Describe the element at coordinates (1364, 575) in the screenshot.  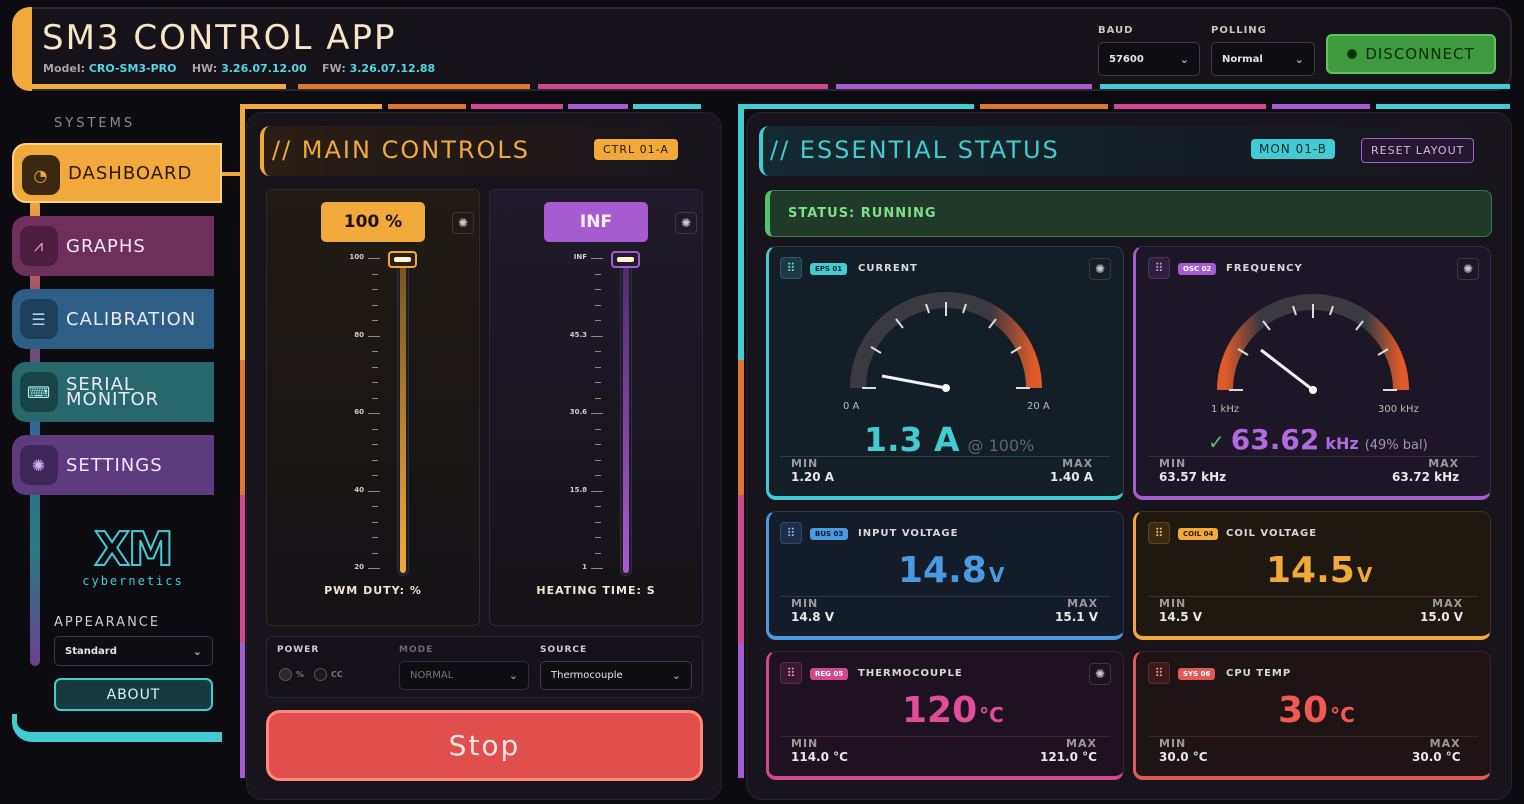
I see `coil-voltage-unit: V` at that location.